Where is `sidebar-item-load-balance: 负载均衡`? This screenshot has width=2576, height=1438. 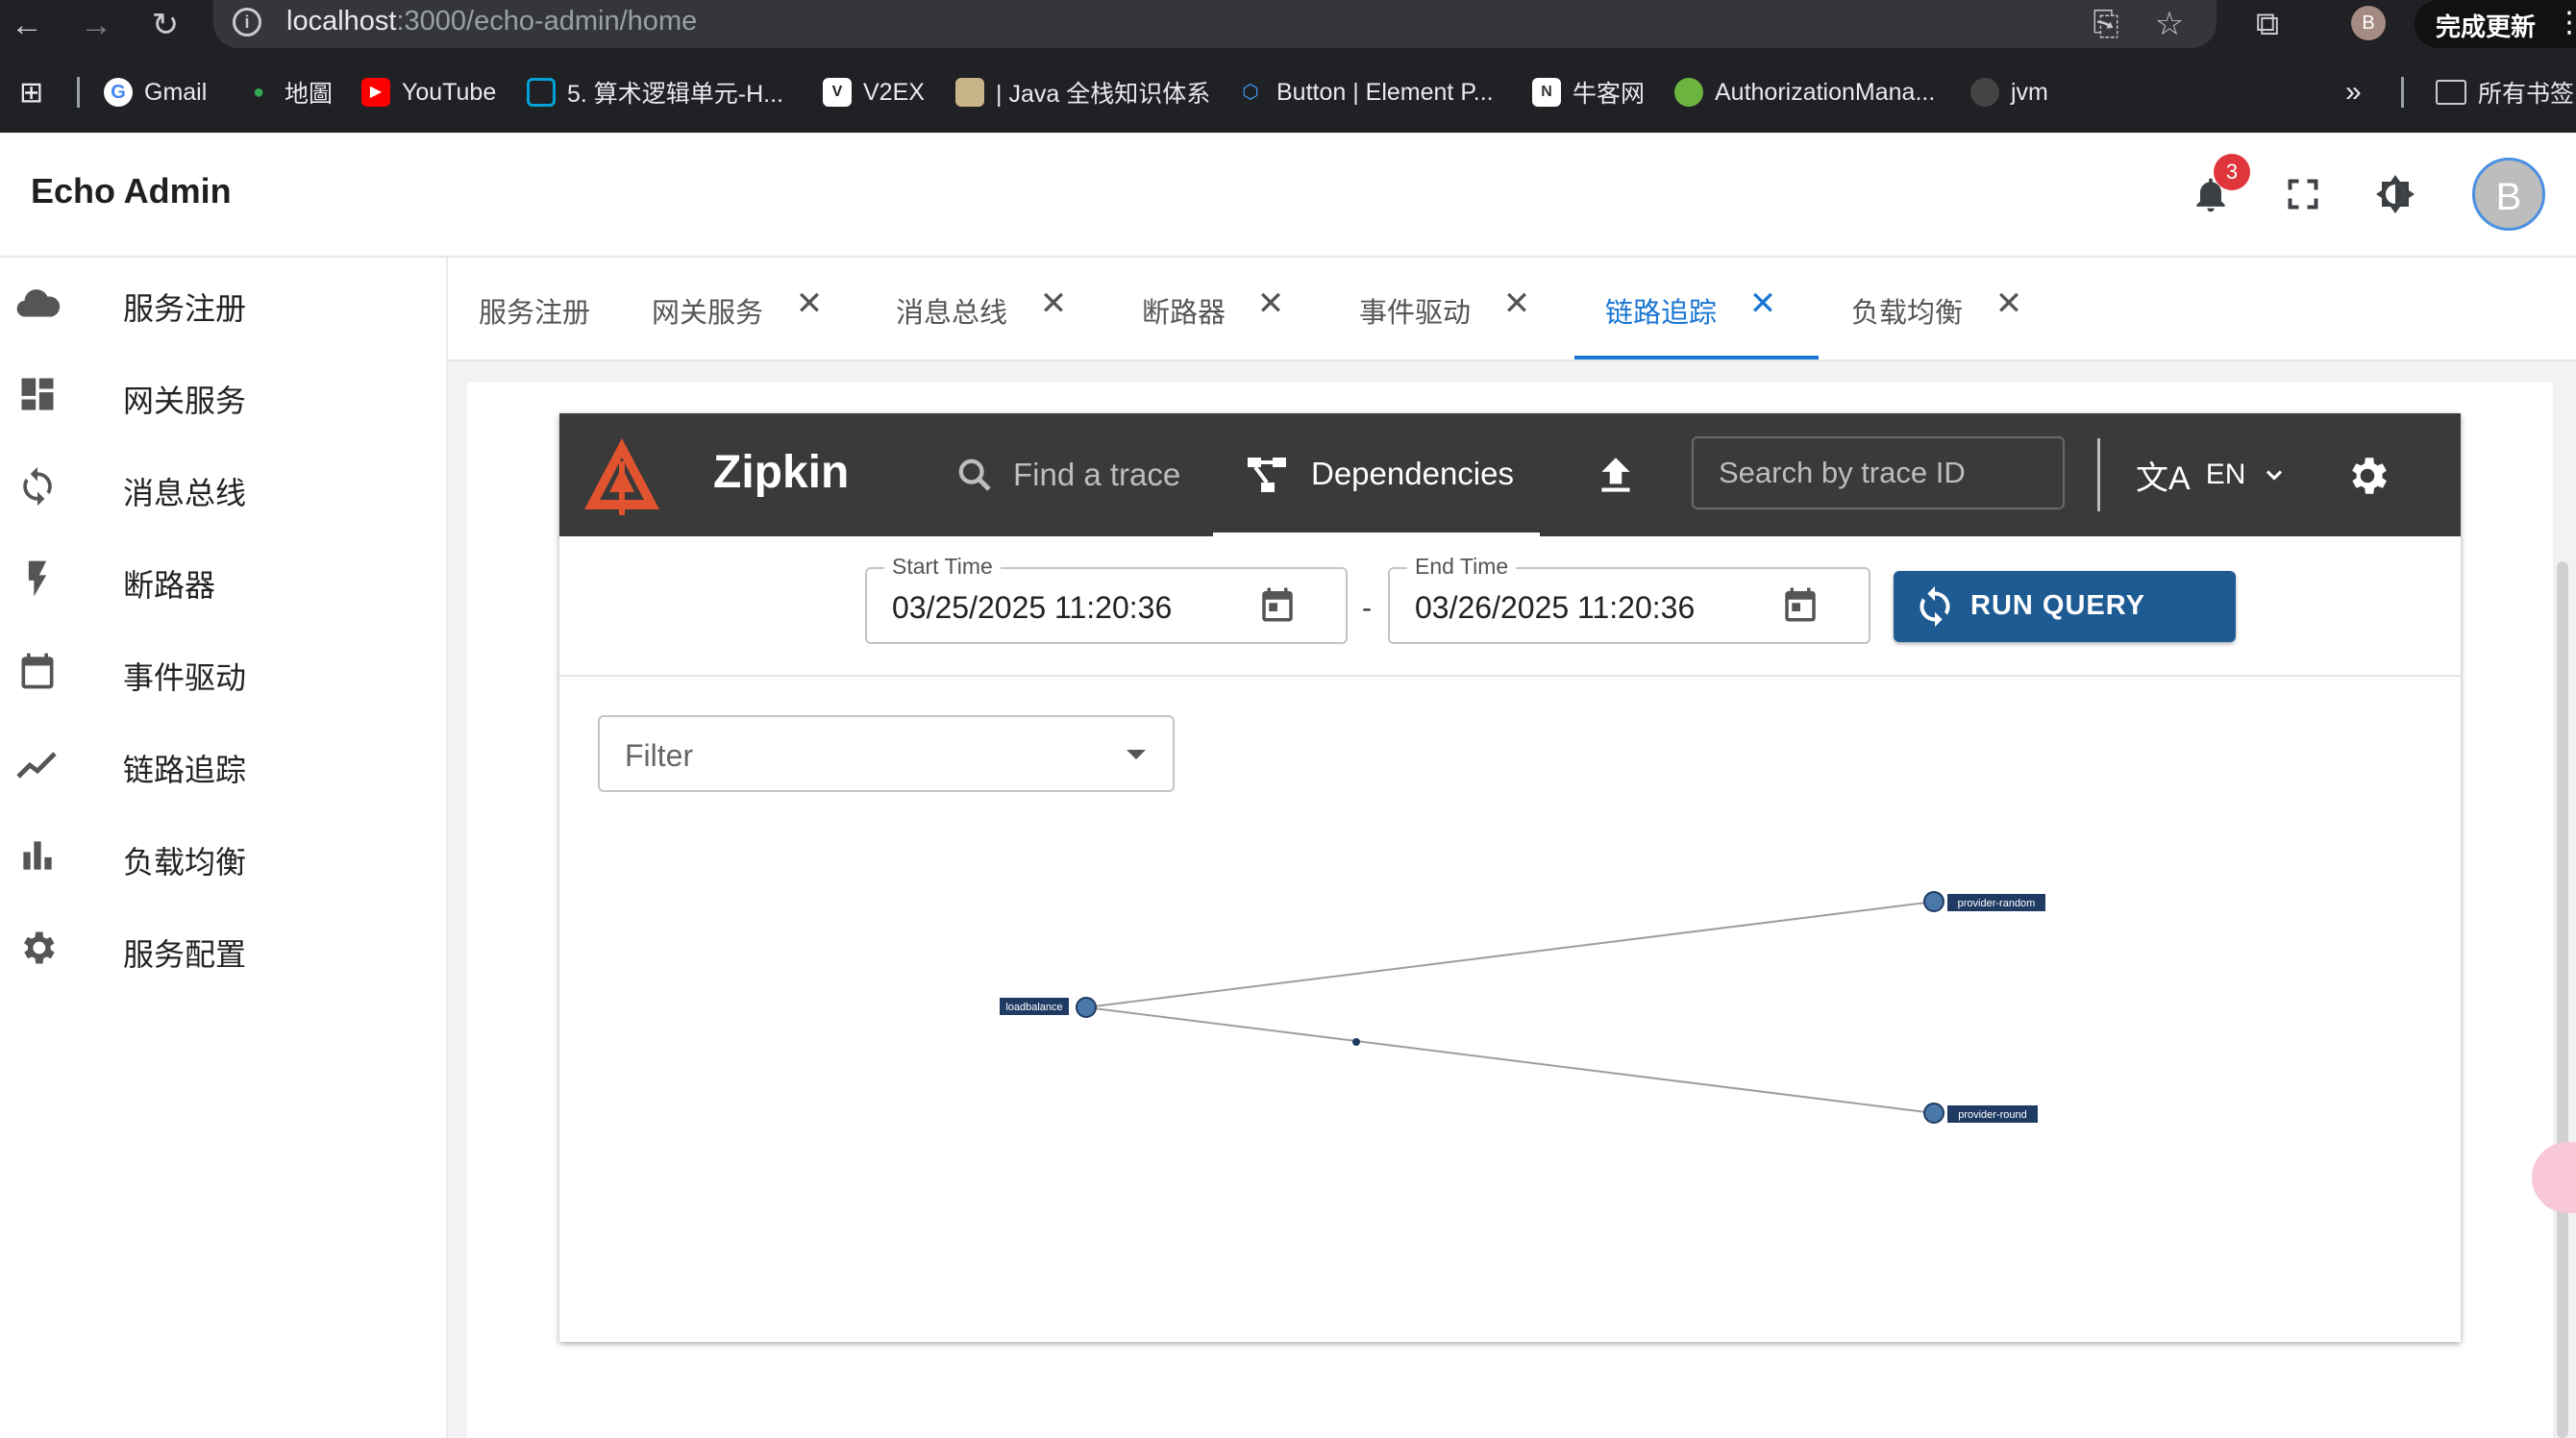
sidebar-item-load-balance: 负载均衡 is located at coordinates (223, 857).